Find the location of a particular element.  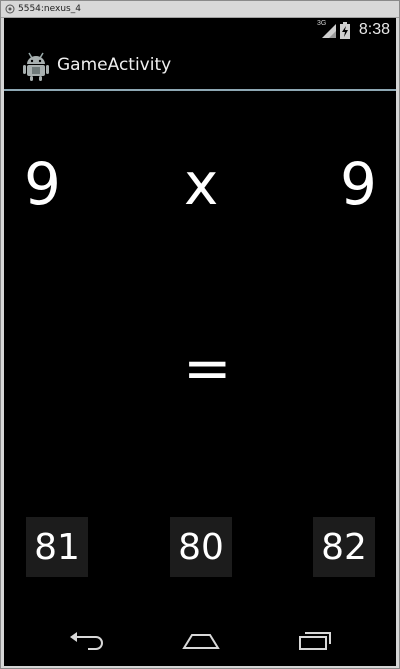

navigation-bar is located at coordinates (200, 642).